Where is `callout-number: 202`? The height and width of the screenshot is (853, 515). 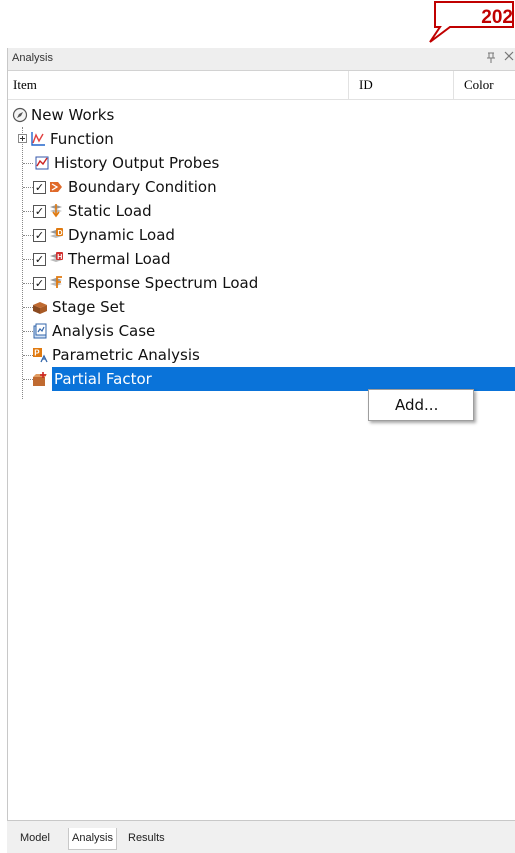 callout-number: 202 is located at coordinates (497, 17).